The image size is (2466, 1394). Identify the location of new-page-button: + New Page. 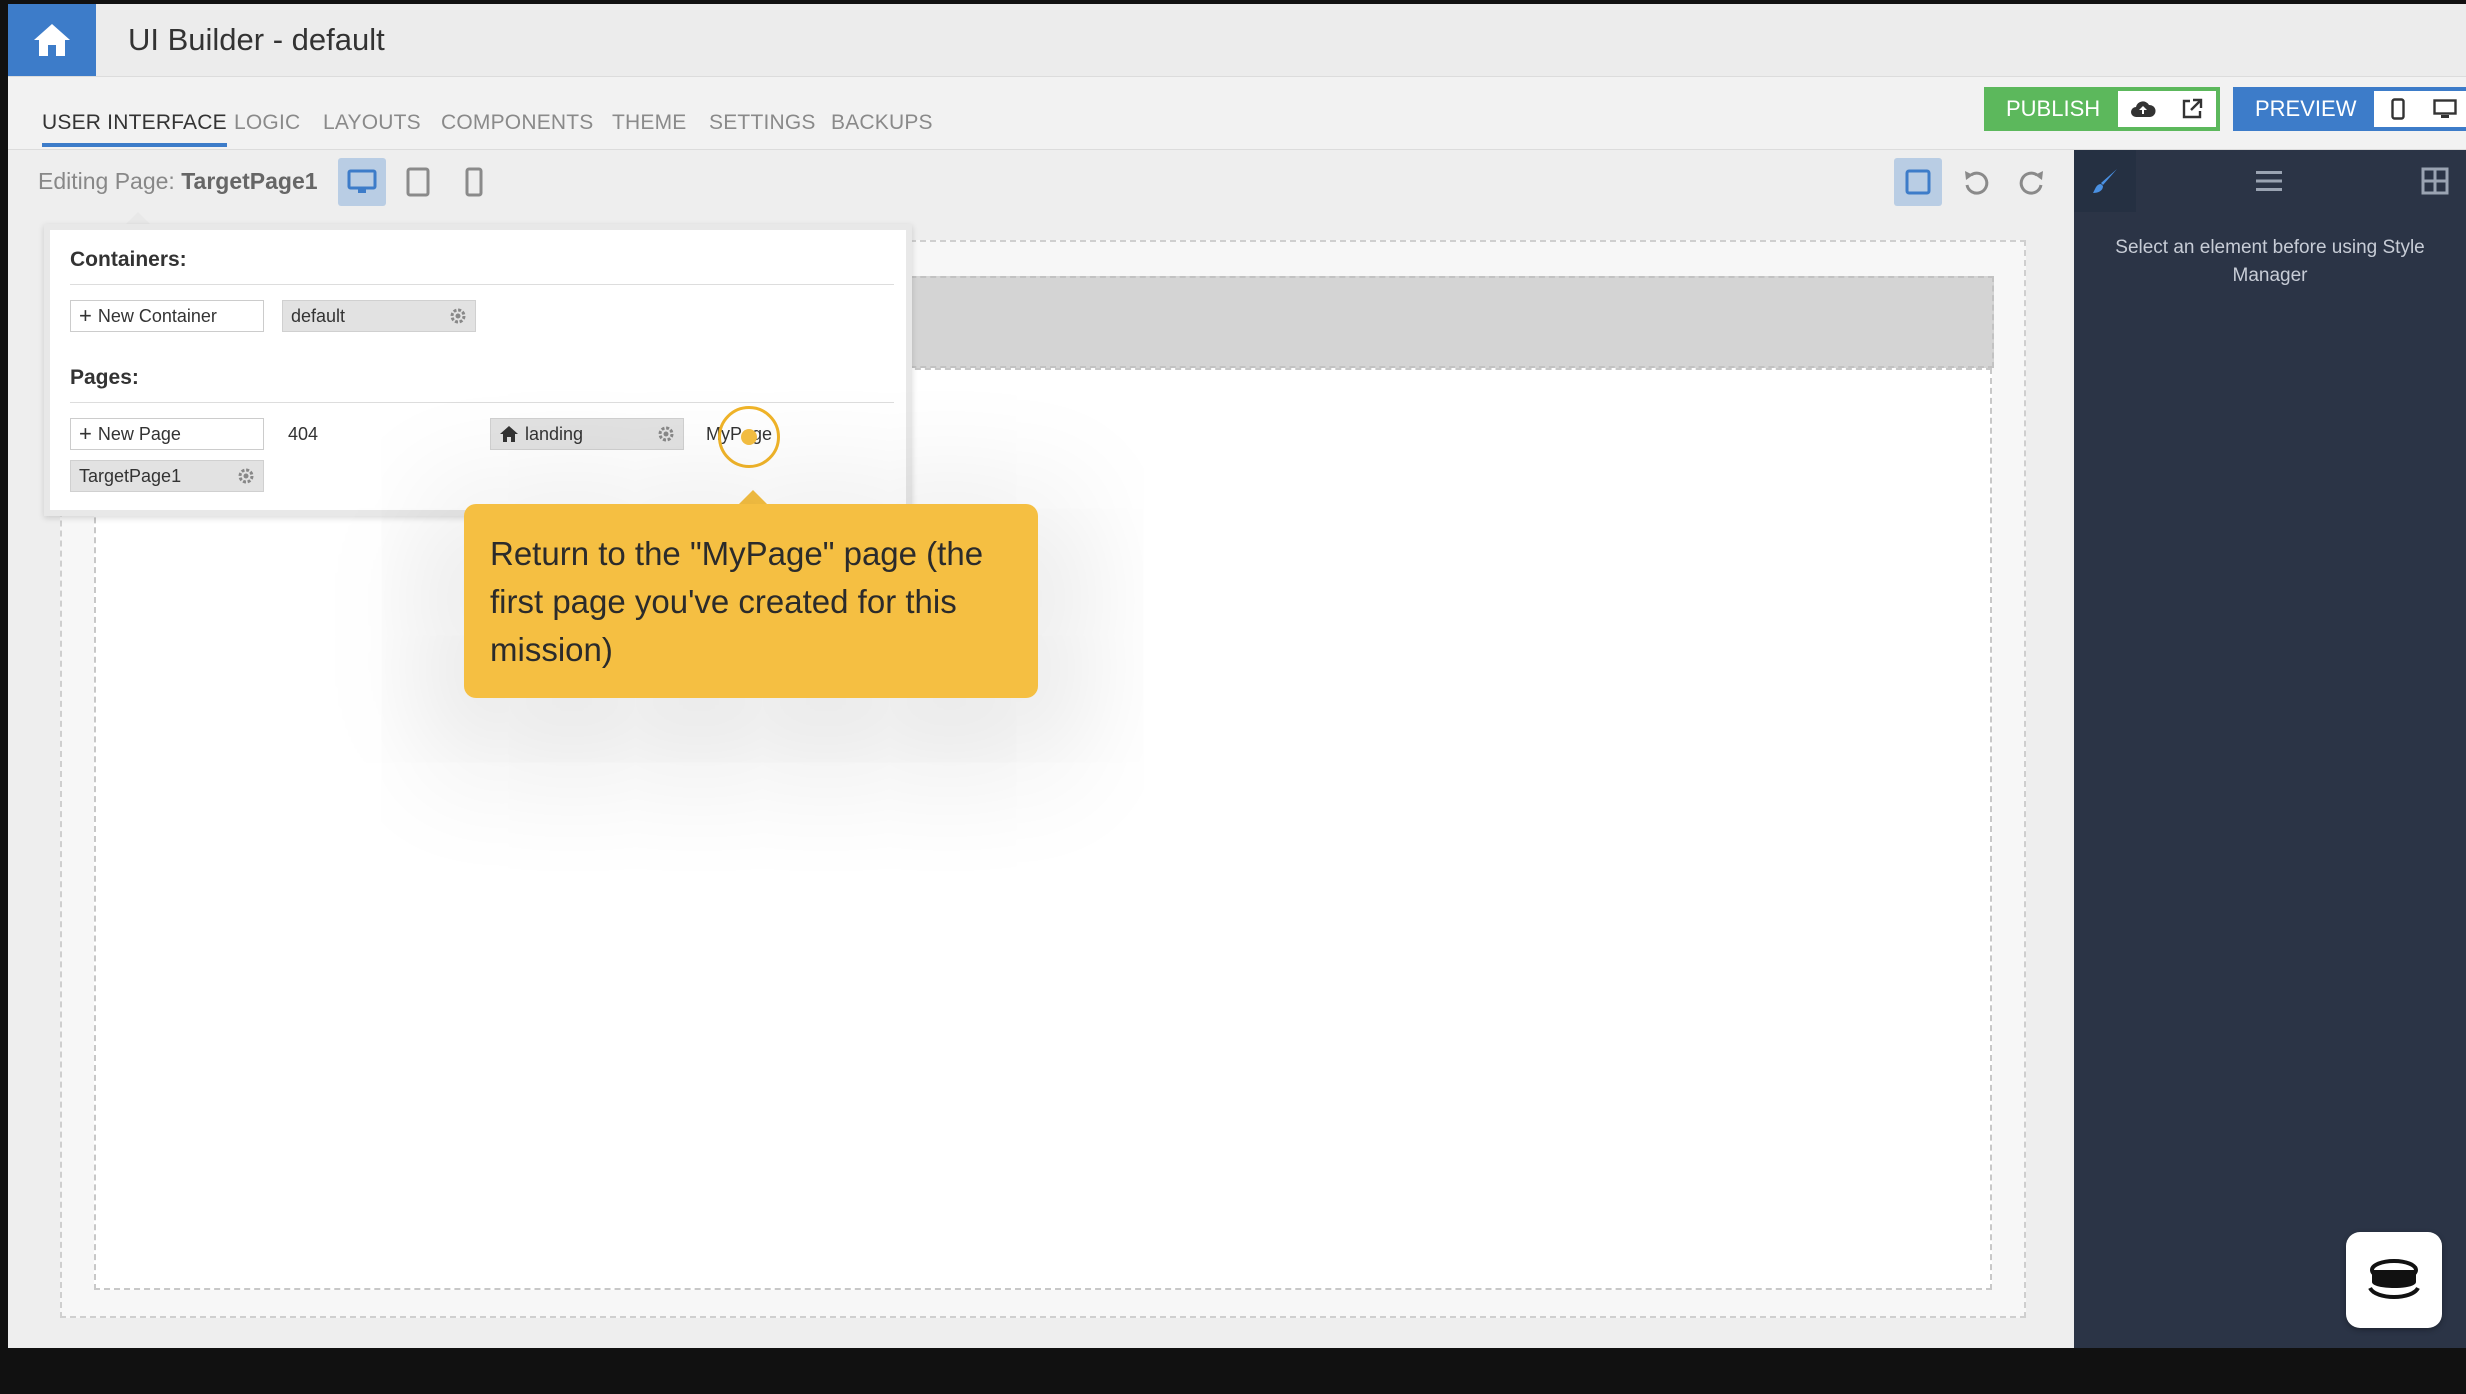
(167, 434).